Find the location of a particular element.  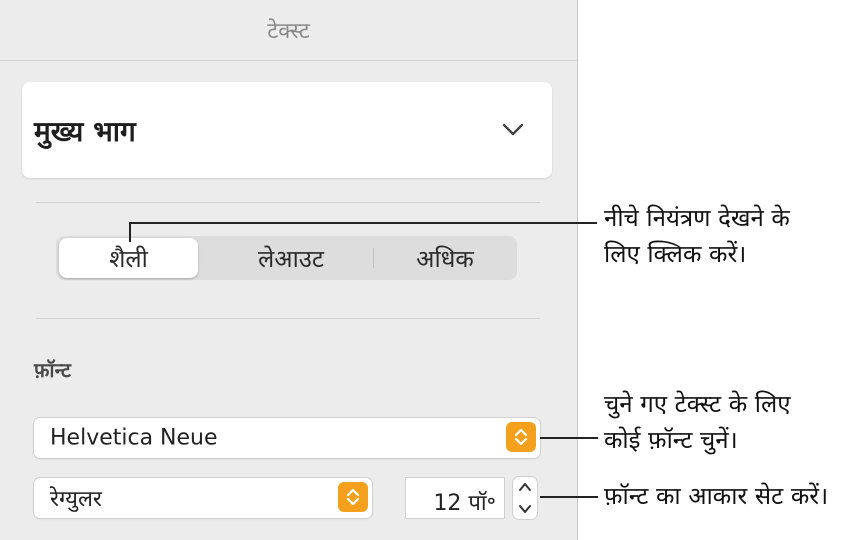

tab-layout-label: लेआउट is located at coordinates (291, 258).